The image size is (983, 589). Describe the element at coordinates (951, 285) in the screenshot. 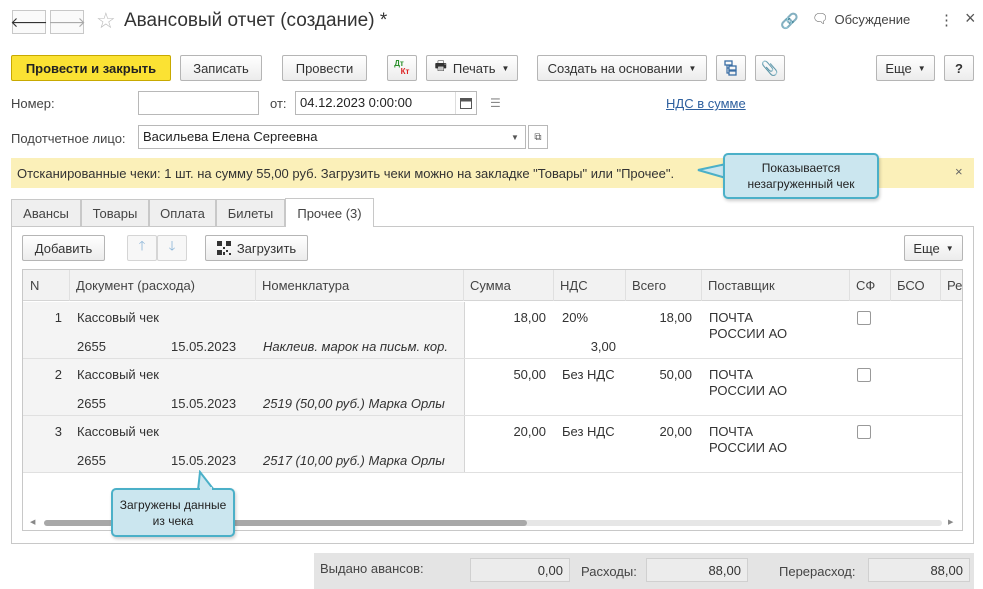

I see `column-header-extra: Ре` at that location.